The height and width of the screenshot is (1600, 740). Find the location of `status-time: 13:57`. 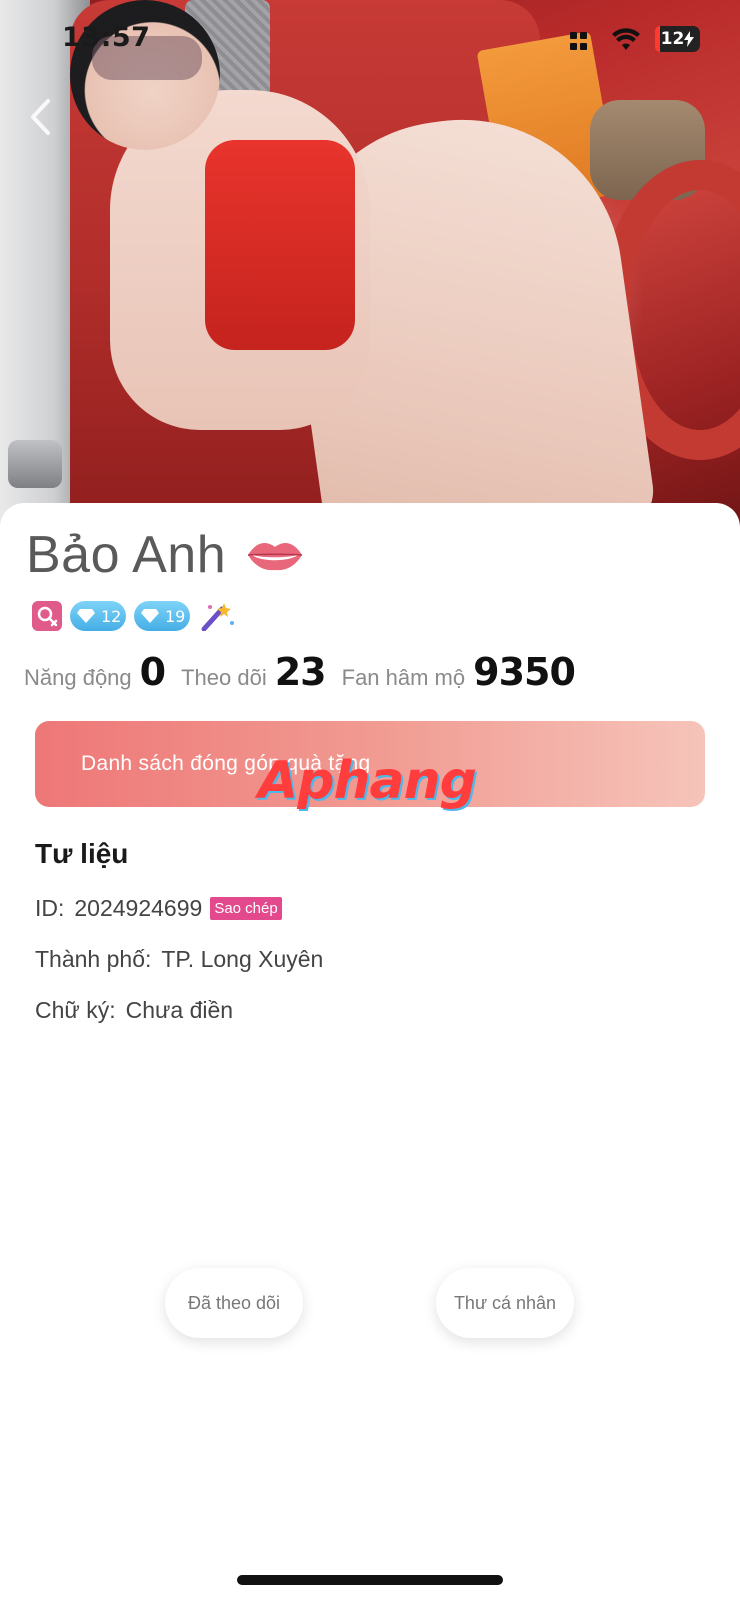

status-time: 13:57 is located at coordinates (106, 37).